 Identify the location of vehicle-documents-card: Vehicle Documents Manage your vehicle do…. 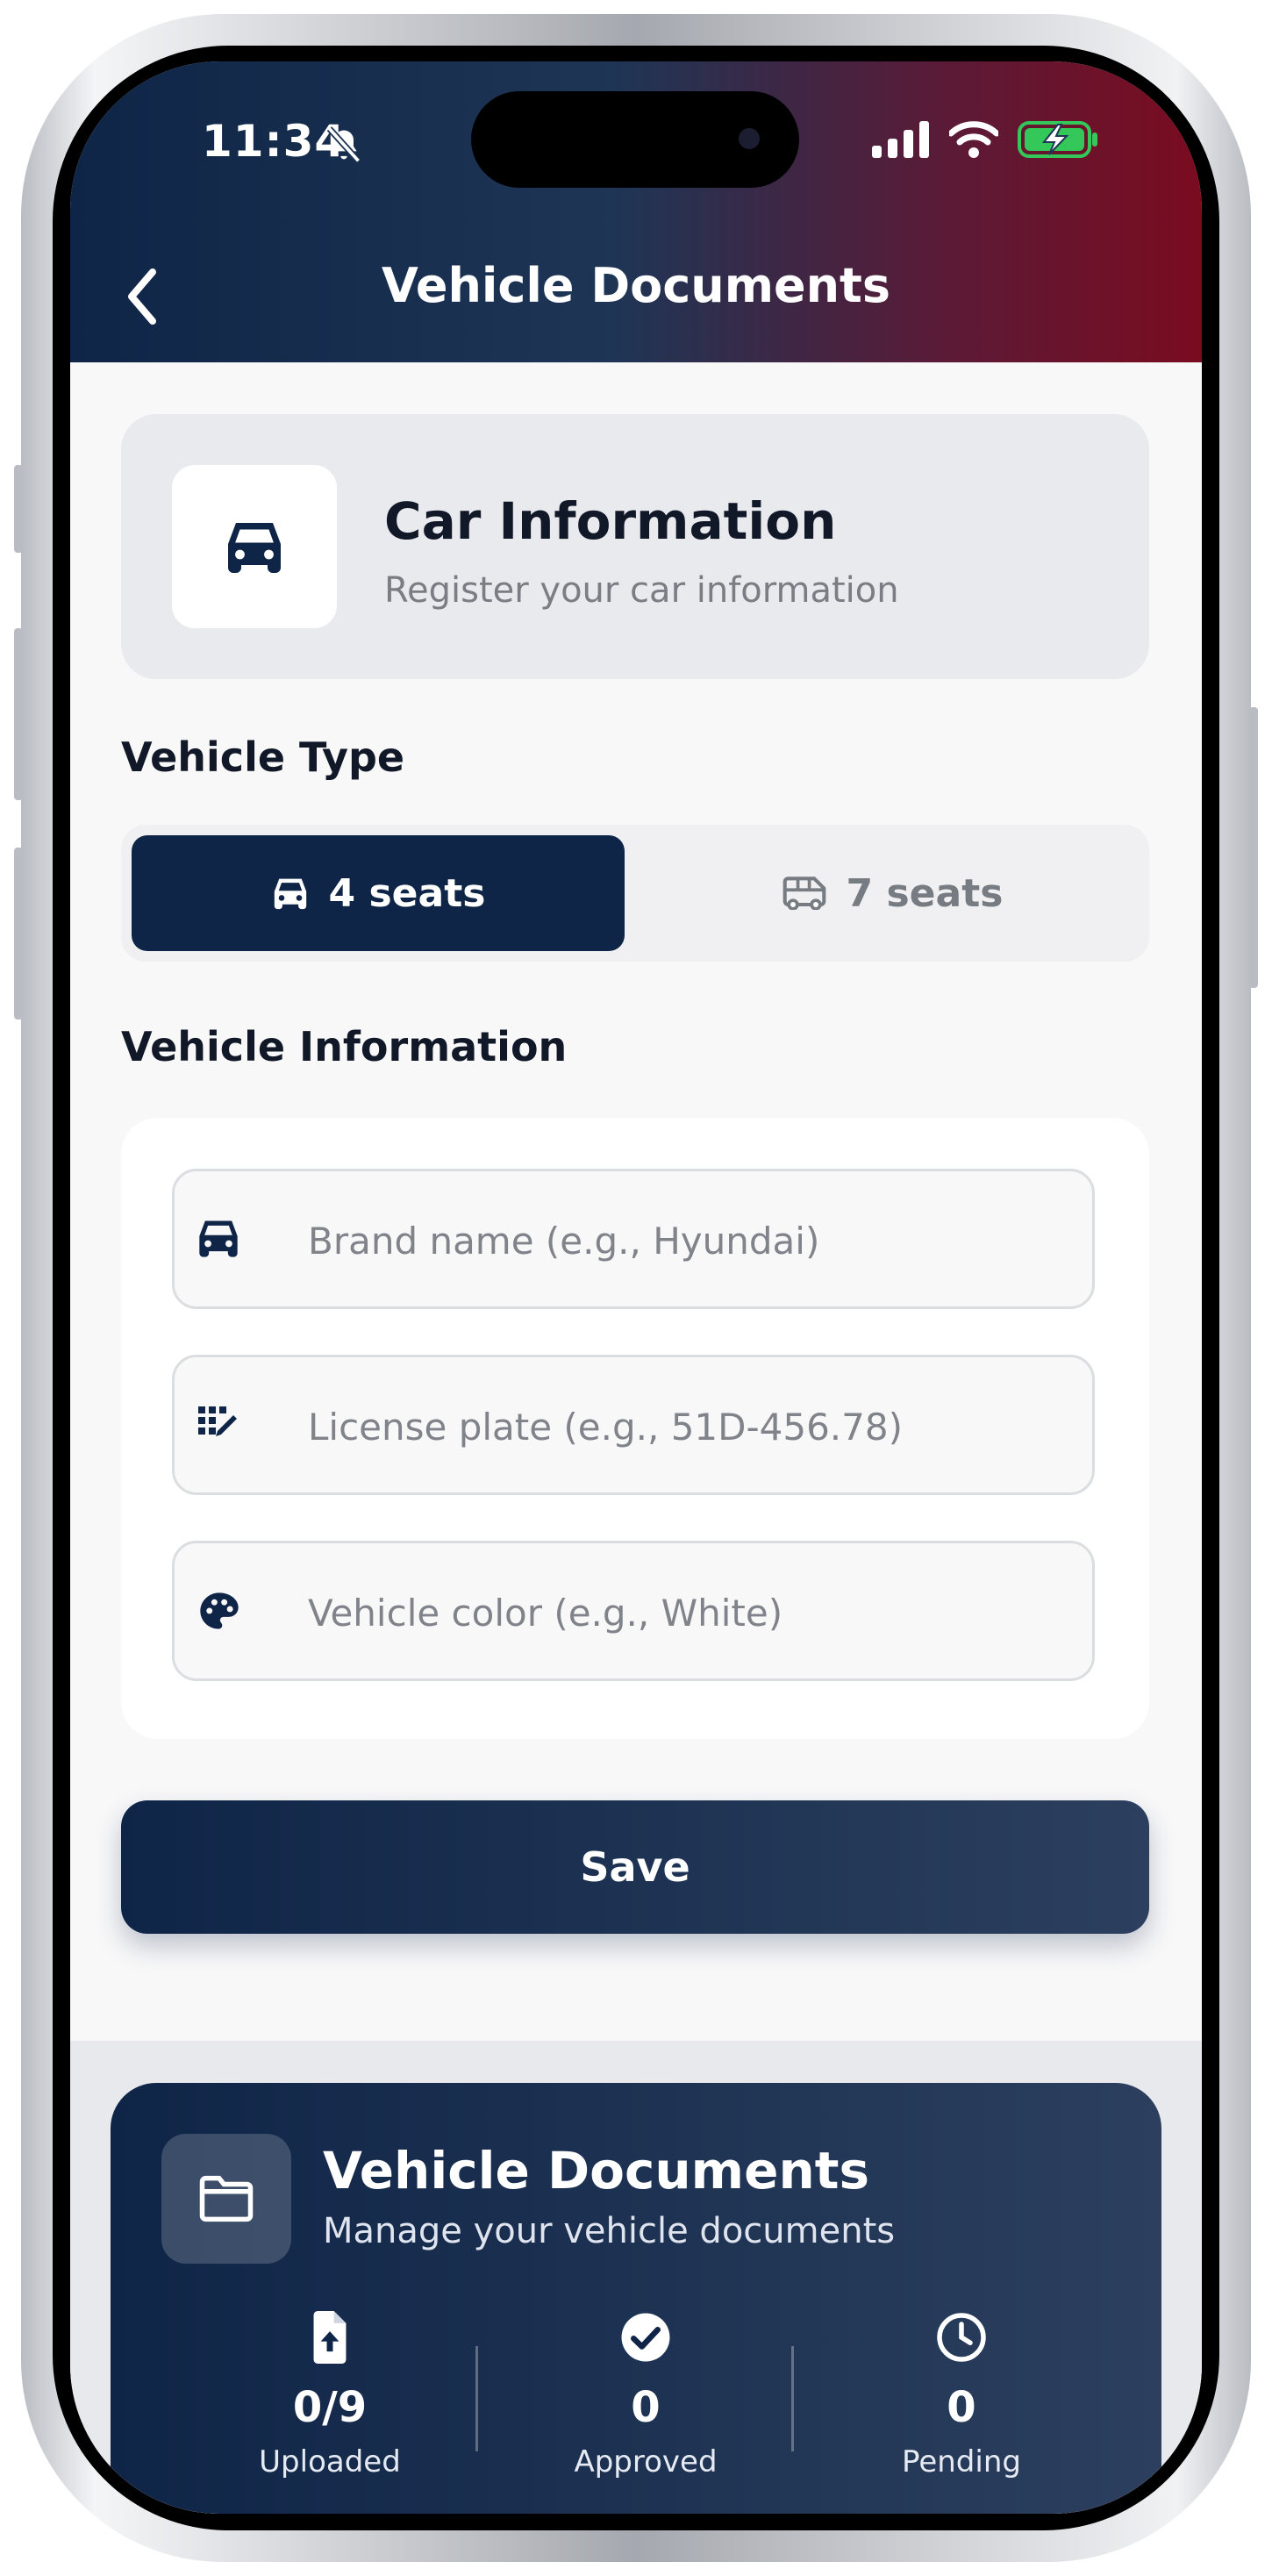
(636, 2298).